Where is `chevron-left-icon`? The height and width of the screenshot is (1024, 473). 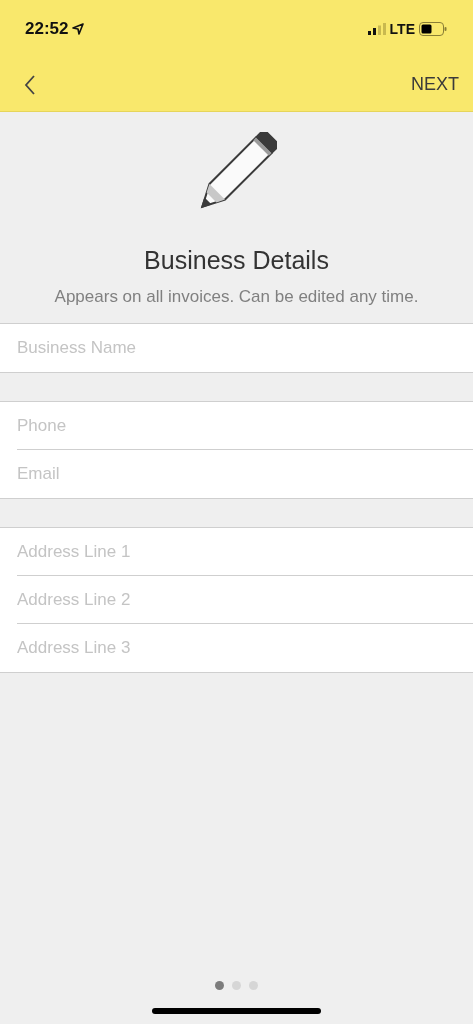 chevron-left-icon is located at coordinates (30, 84).